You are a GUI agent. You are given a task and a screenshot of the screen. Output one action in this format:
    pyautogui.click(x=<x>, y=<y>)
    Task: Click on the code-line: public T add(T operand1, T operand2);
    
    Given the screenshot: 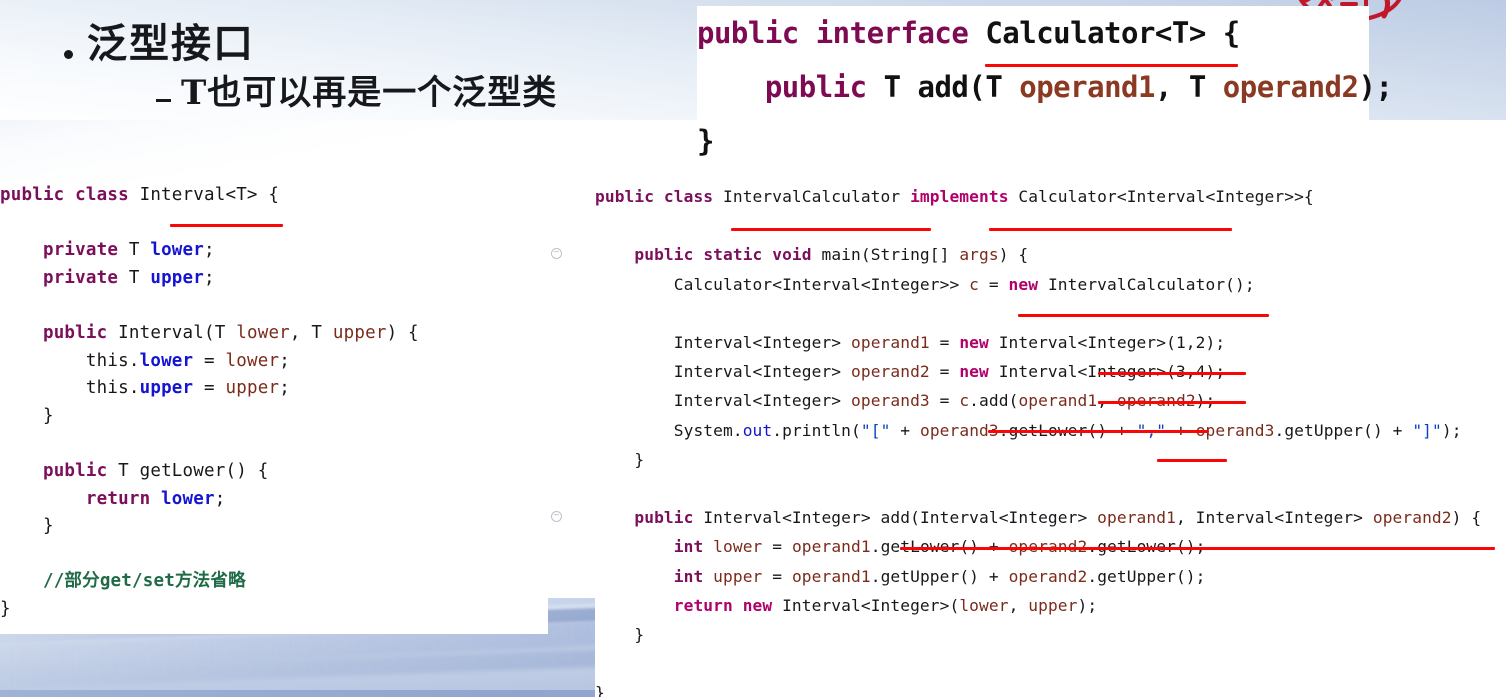 What is the action you would take?
    pyautogui.click(x=1045, y=87)
    